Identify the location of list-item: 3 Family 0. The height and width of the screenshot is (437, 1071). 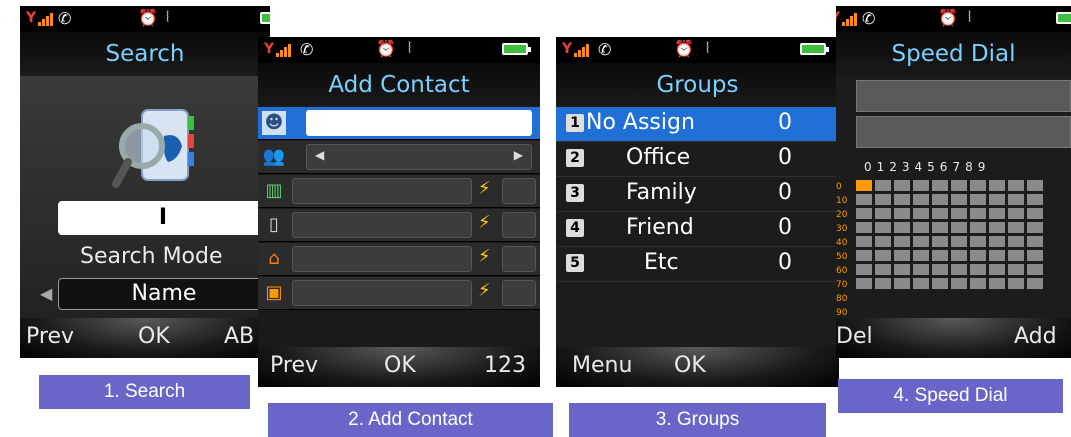
(697, 194).